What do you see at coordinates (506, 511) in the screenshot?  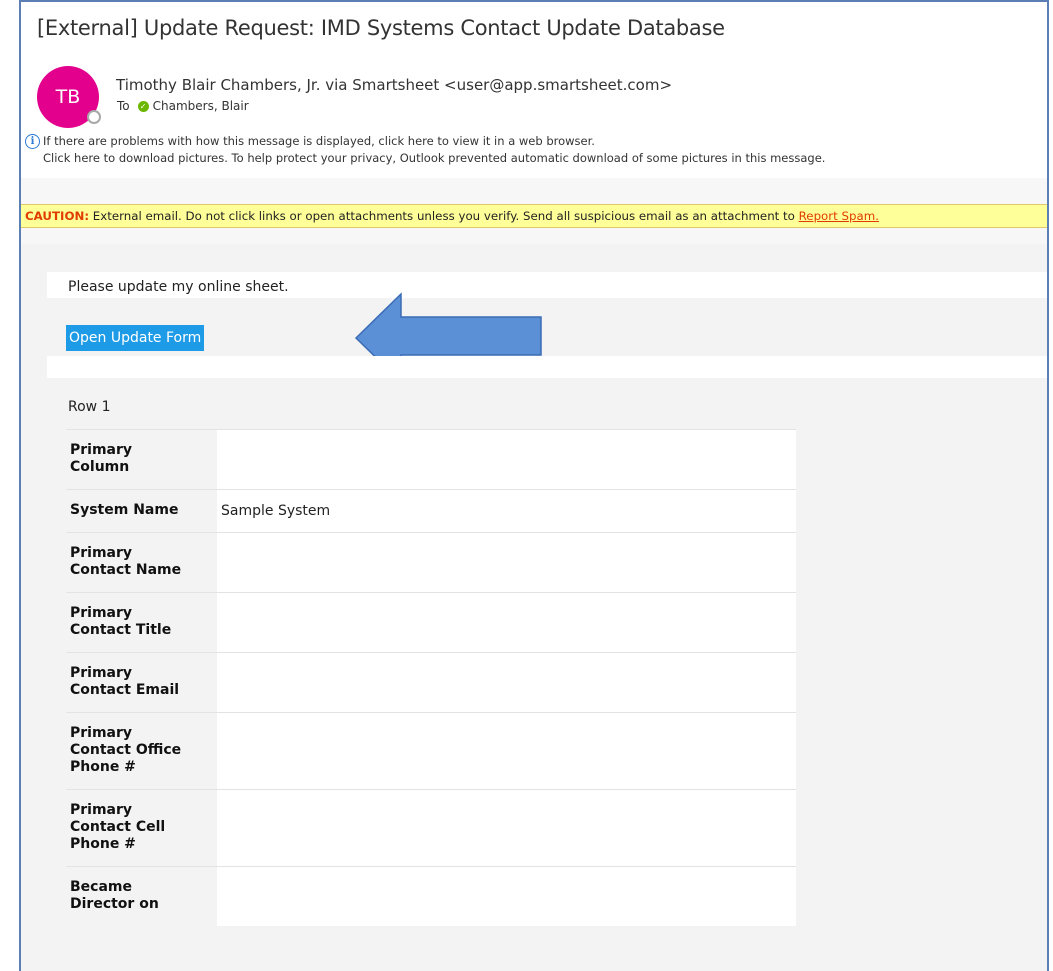 I see `field-value: Sample System` at bounding box center [506, 511].